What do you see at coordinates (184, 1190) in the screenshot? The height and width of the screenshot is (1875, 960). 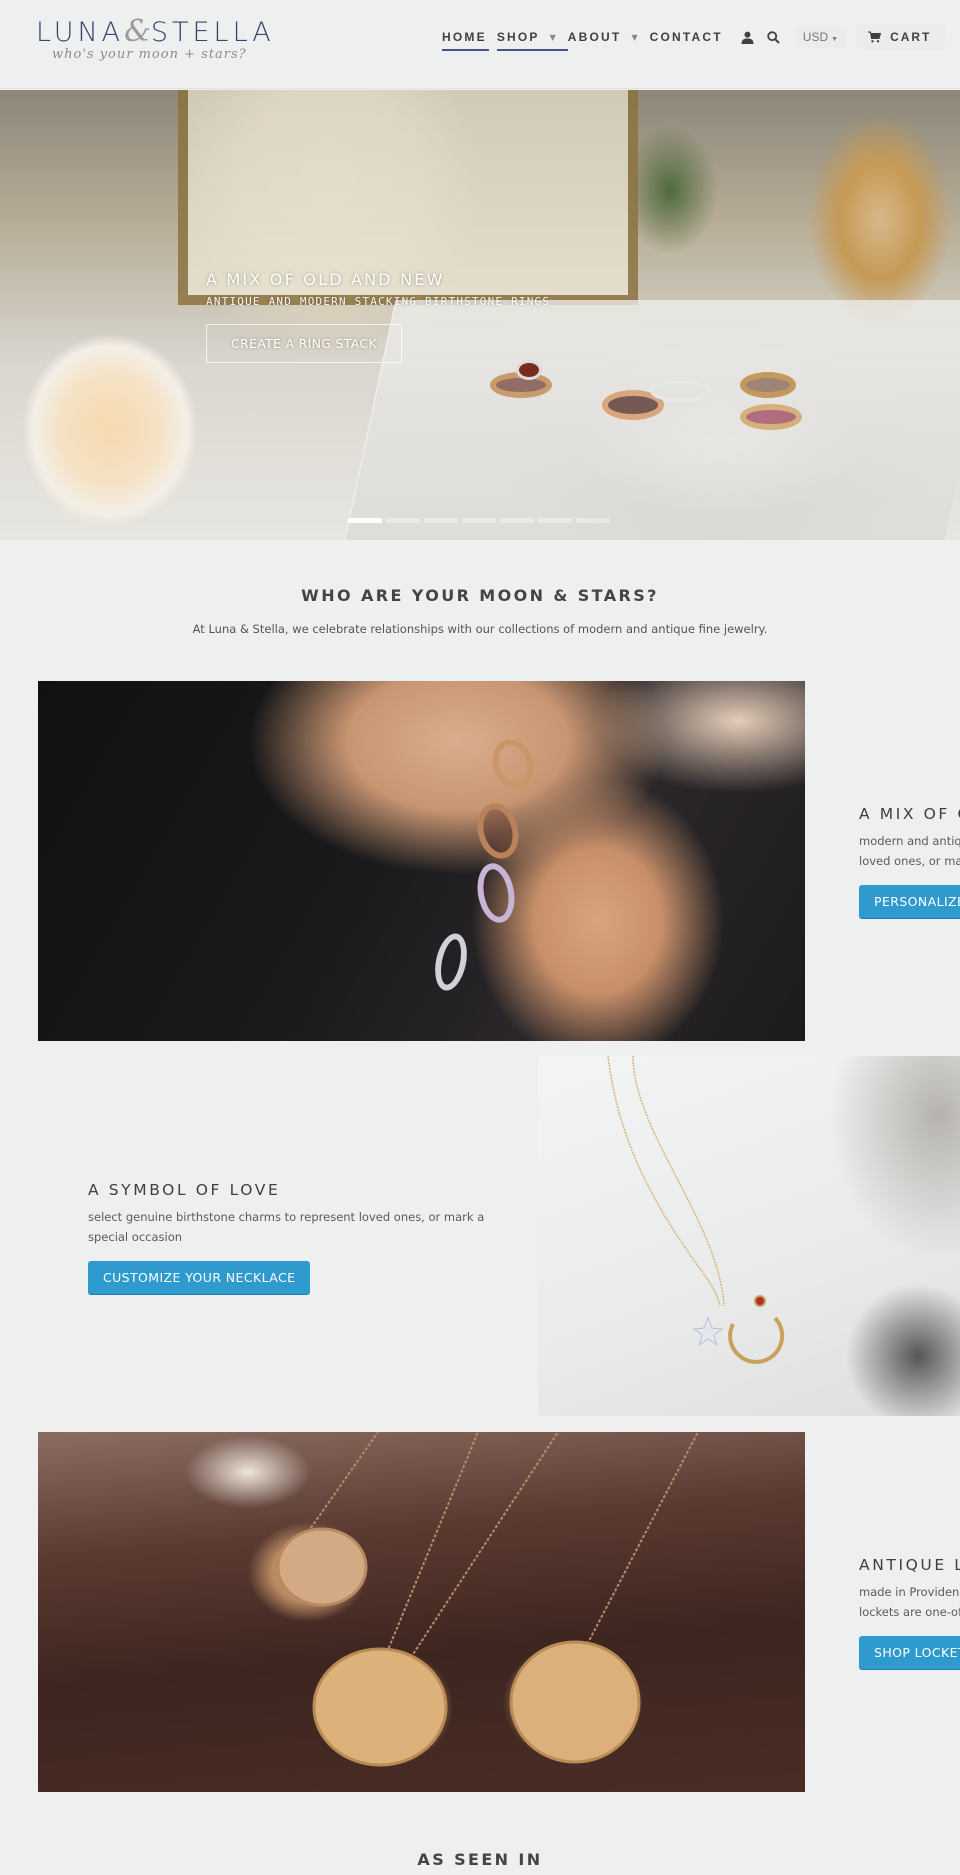 I see `feature-necklace-title: A SYMBOL OF LOVE` at bounding box center [184, 1190].